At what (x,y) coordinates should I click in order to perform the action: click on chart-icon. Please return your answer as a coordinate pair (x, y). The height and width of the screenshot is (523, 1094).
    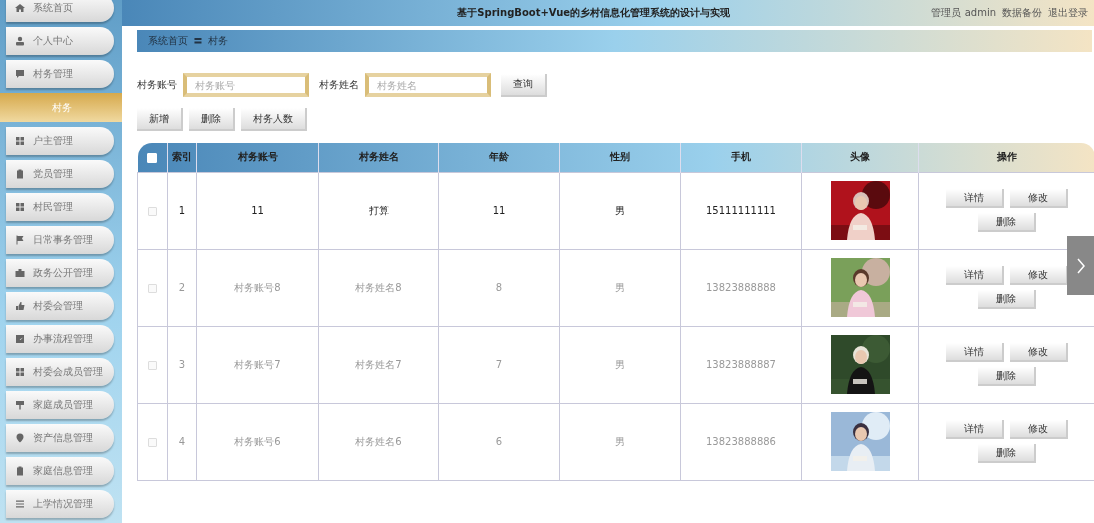
    Looking at the image, I should click on (20, 339).